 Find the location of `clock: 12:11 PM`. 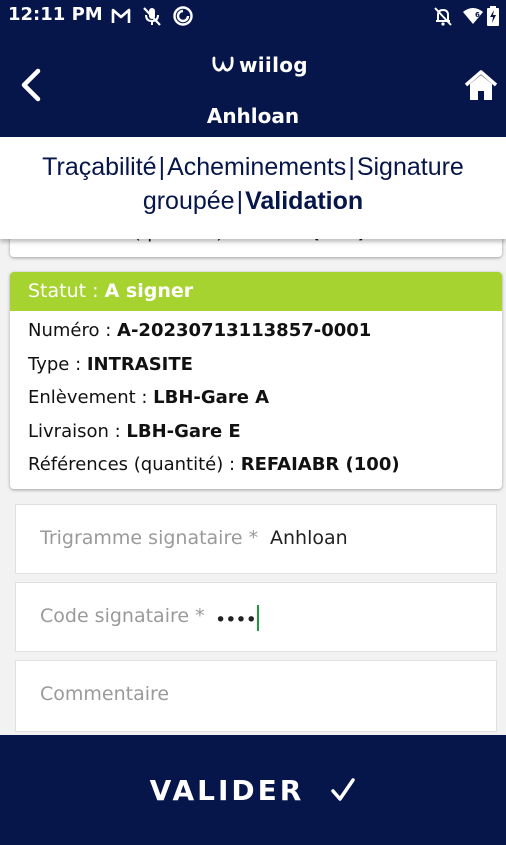

clock: 12:11 PM is located at coordinates (55, 14).